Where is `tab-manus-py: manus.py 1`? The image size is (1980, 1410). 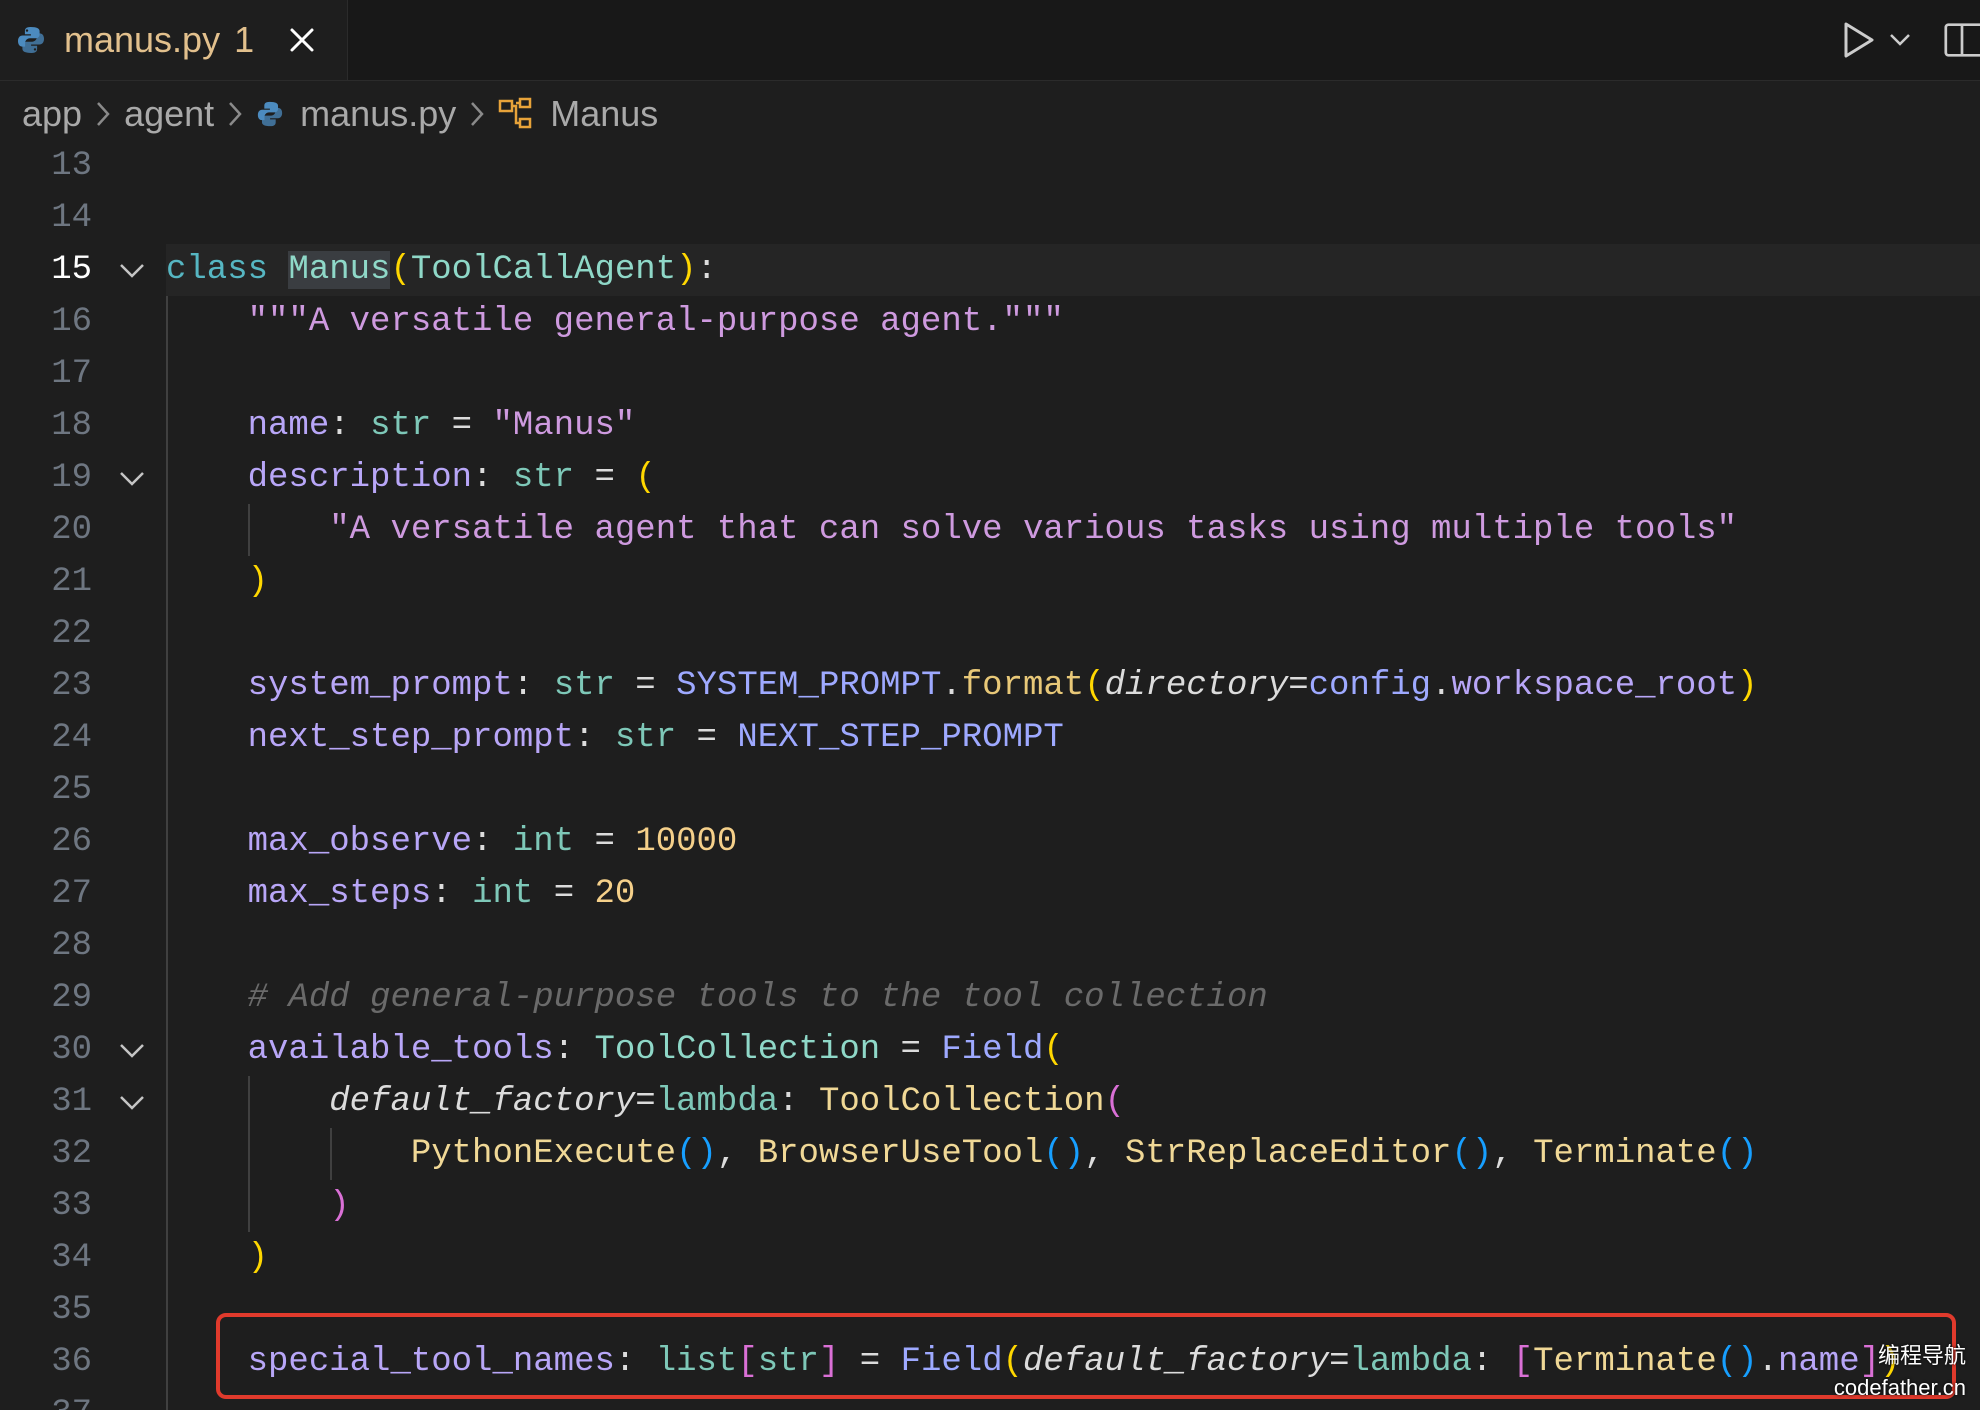
tab-manus-py: manus.py 1 is located at coordinates (174, 40).